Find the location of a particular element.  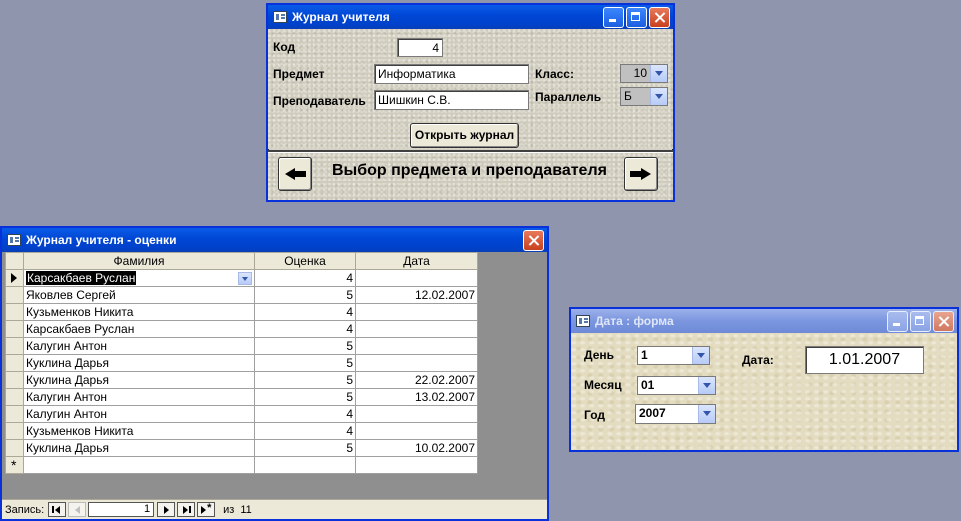

column-header: Фамилия is located at coordinates (139, 261).